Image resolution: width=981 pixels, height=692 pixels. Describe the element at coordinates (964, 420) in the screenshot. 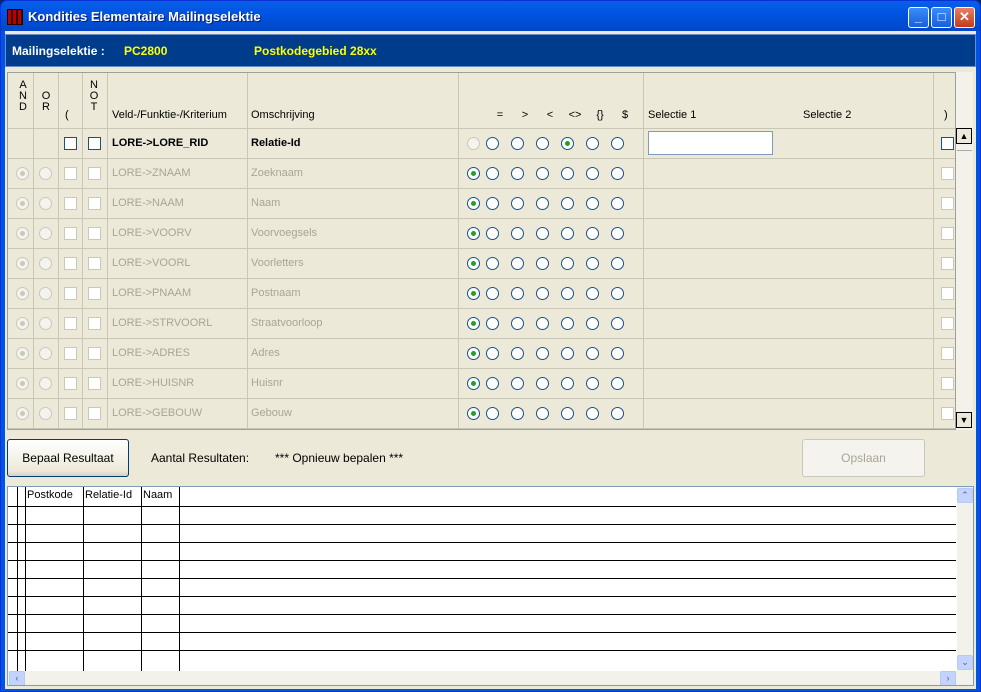

I see `scroll-down-icon: ▼` at that location.